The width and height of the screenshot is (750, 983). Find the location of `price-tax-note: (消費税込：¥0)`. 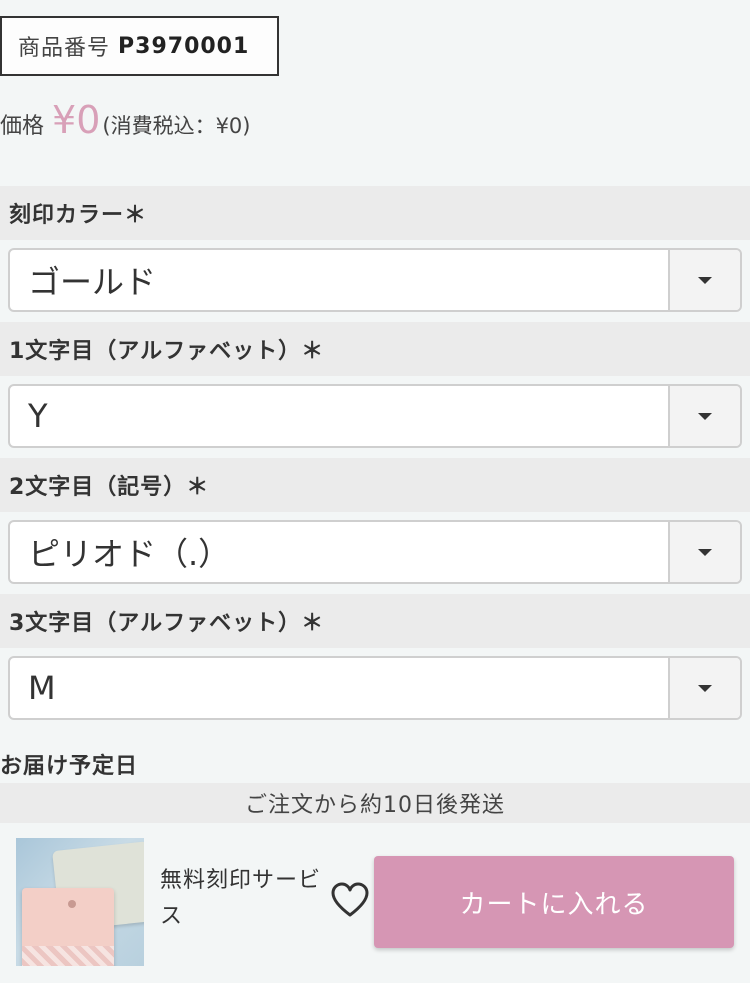

price-tax-note: (消費税込：¥0) is located at coordinates (176, 126).